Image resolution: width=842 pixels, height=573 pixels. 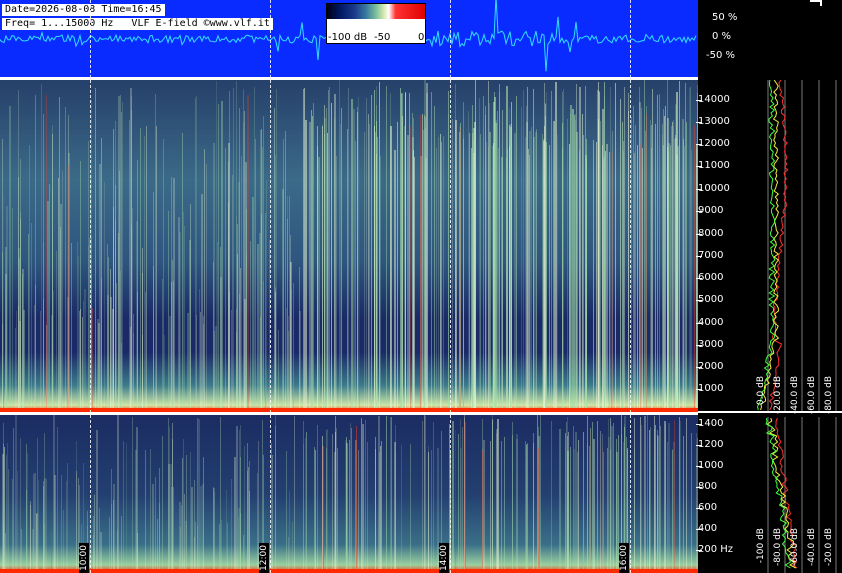 What do you see at coordinates (709, 255) in the screenshot?
I see `freq-tick: 7000` at bounding box center [709, 255].